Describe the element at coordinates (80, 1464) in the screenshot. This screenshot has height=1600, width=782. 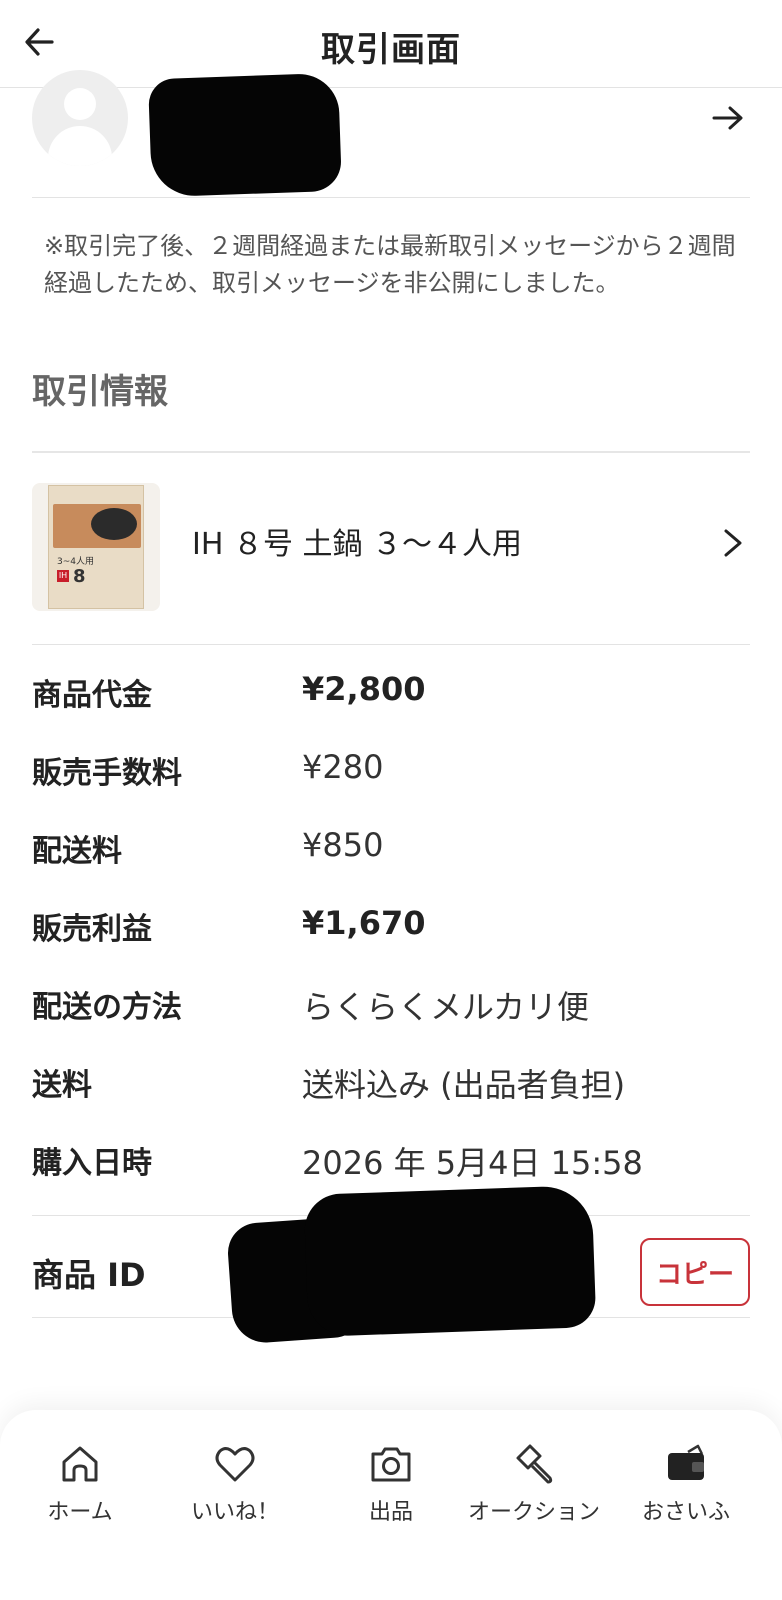
I see `home-icon` at that location.